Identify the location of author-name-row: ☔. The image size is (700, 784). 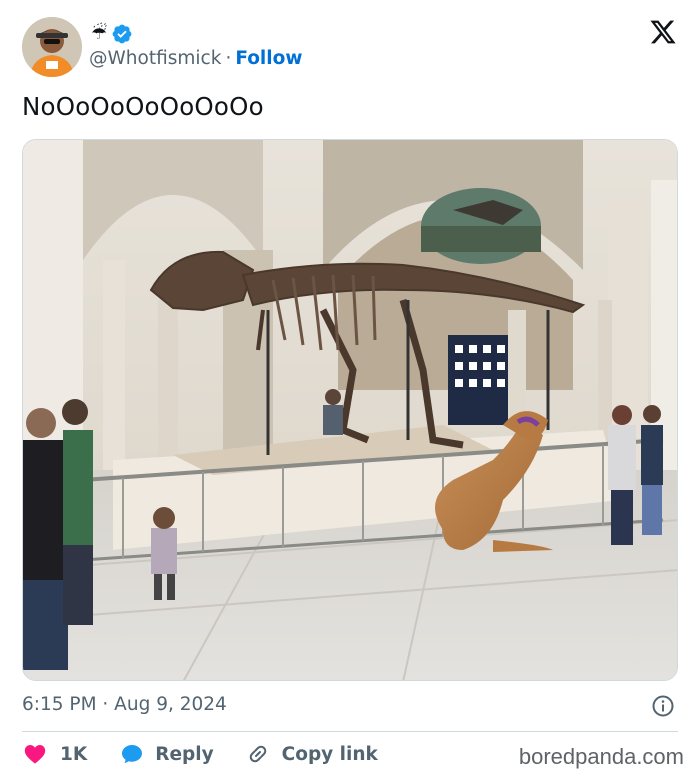
(112, 34).